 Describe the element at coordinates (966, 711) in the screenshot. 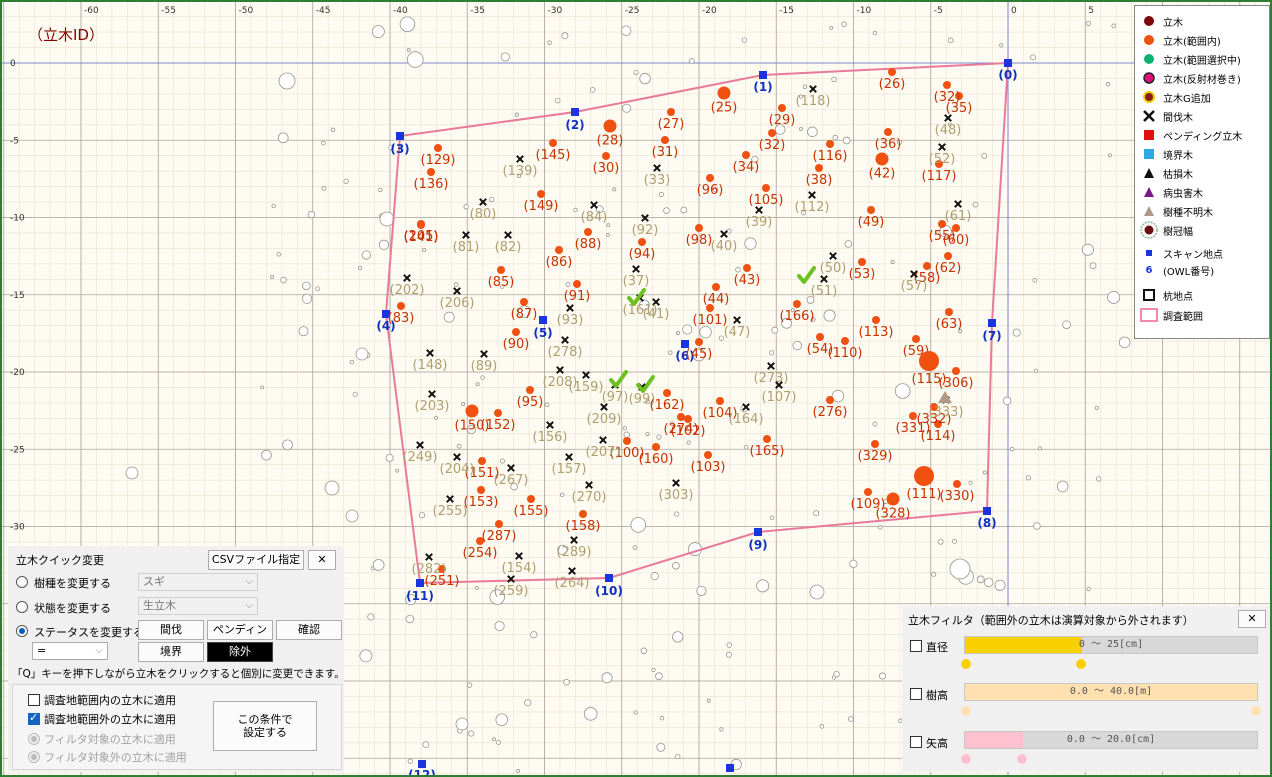

I see `height-min-handle` at that location.